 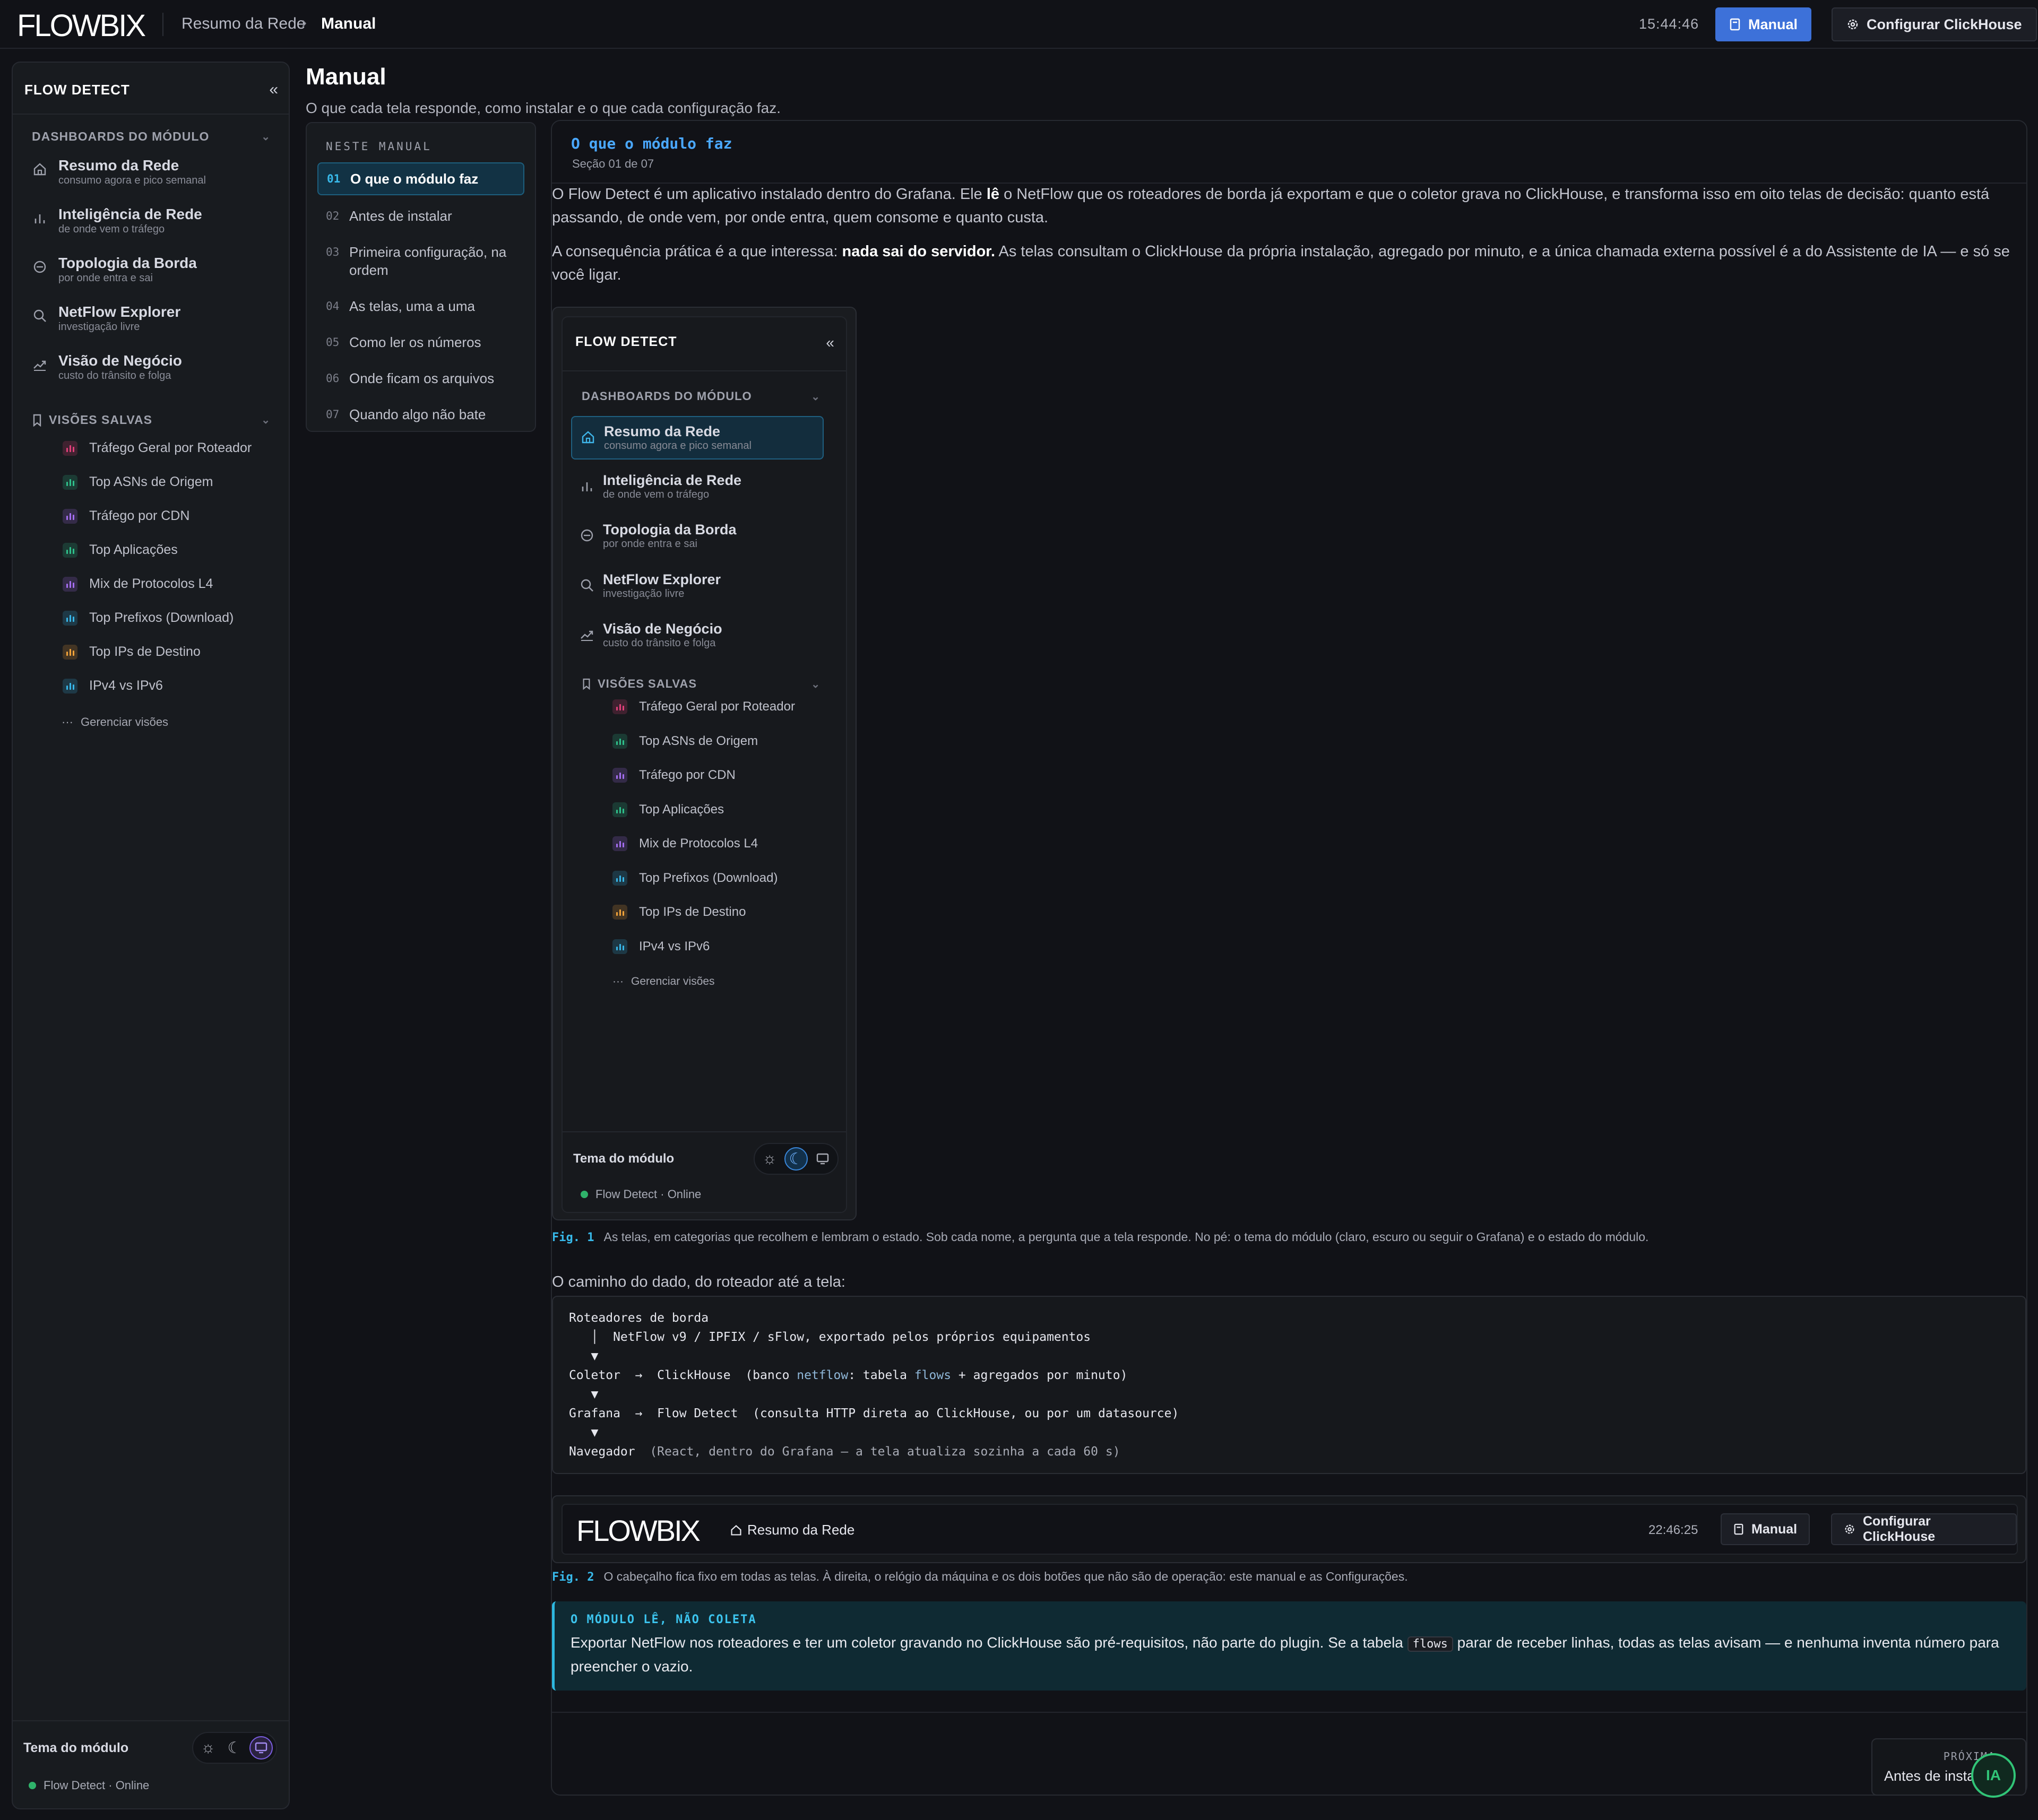 What do you see at coordinates (119, 165) in the screenshot?
I see `nav-item-title: Resumo da Rede` at bounding box center [119, 165].